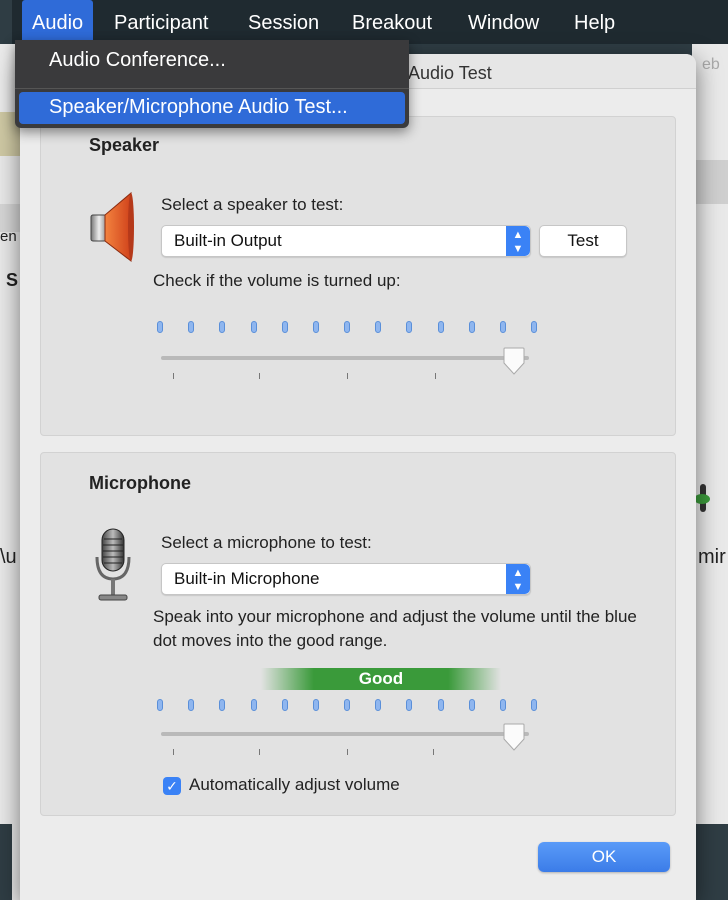 This screenshot has height=900, width=728. What do you see at coordinates (702, 502) in the screenshot?
I see `background-plant-icon` at bounding box center [702, 502].